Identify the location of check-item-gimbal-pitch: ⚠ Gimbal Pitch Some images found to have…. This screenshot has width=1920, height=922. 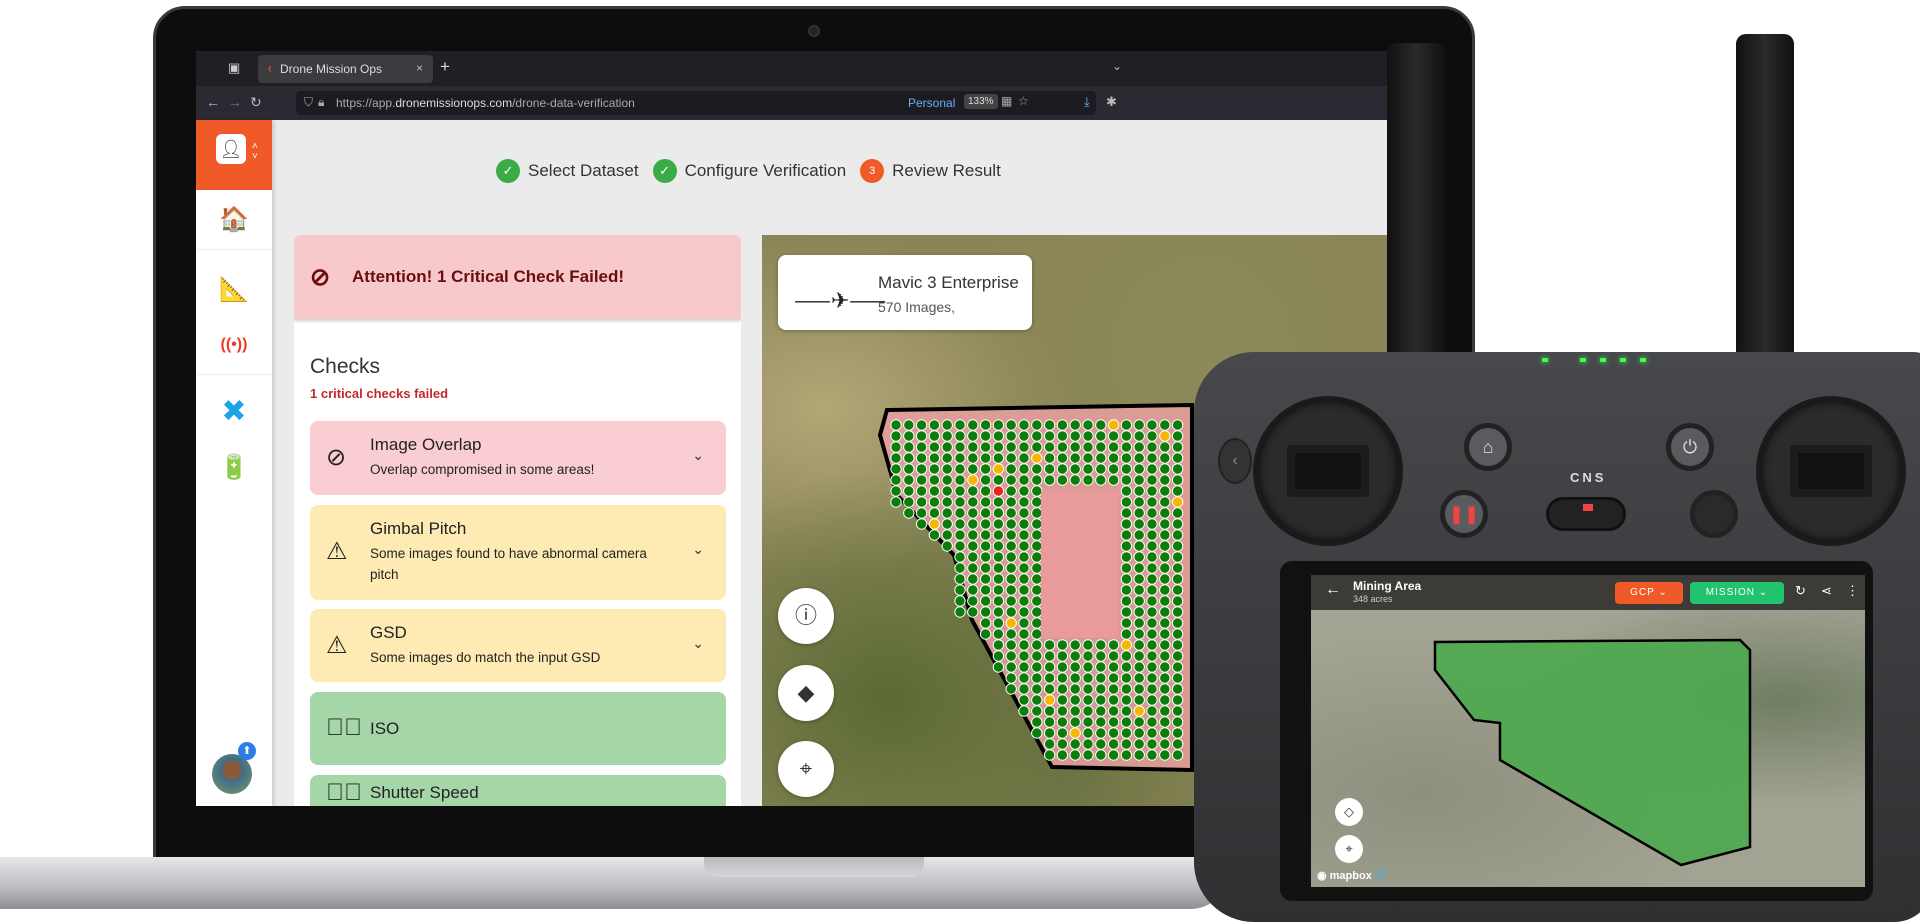
(518, 552).